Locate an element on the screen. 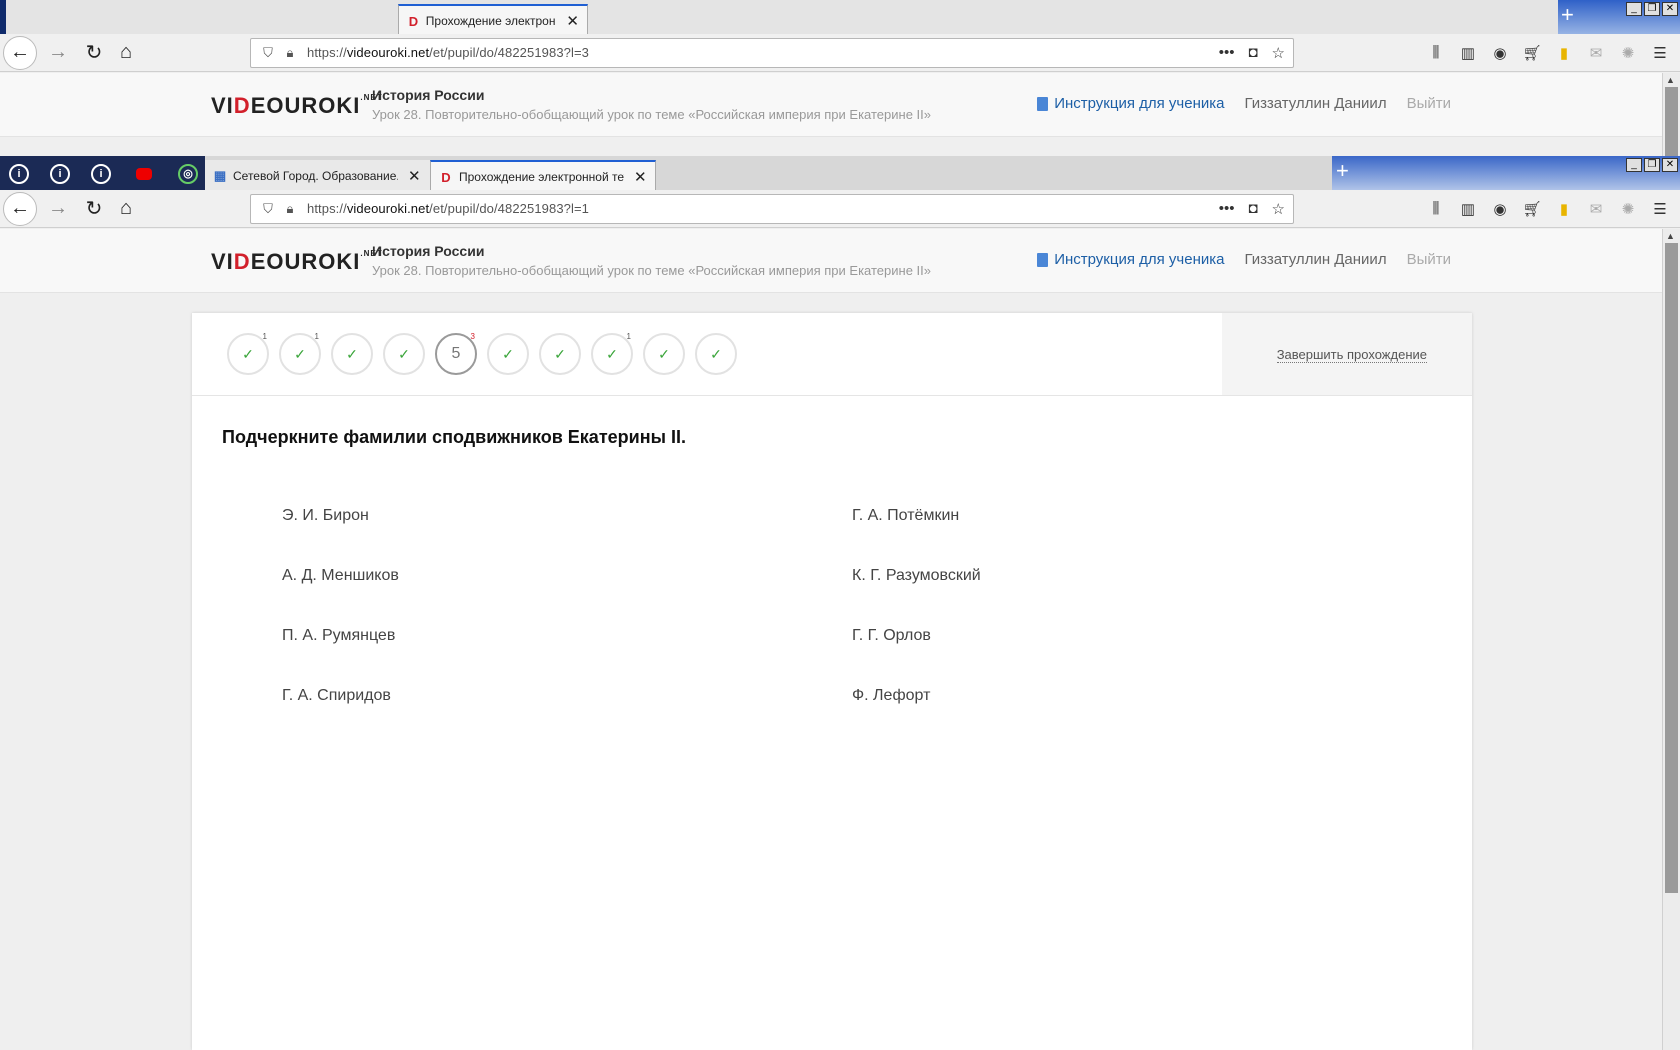  answer-option: Г. А. Потёмкин is located at coordinates (1052, 516).